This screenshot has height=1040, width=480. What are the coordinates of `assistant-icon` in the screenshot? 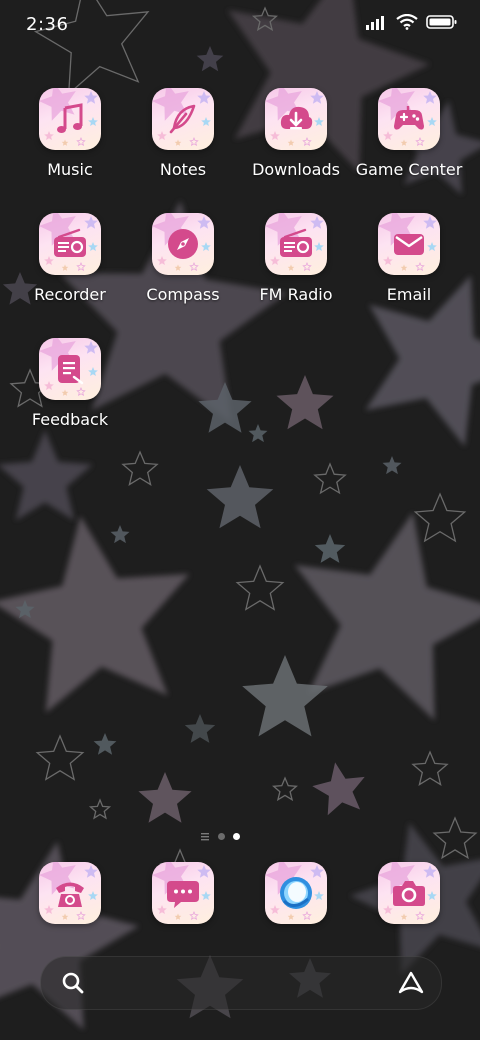 It's located at (411, 983).